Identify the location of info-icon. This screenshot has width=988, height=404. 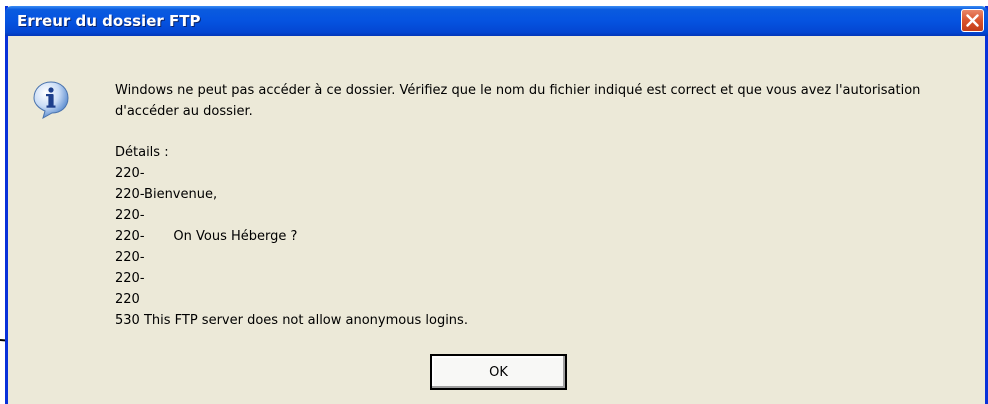
(51, 100).